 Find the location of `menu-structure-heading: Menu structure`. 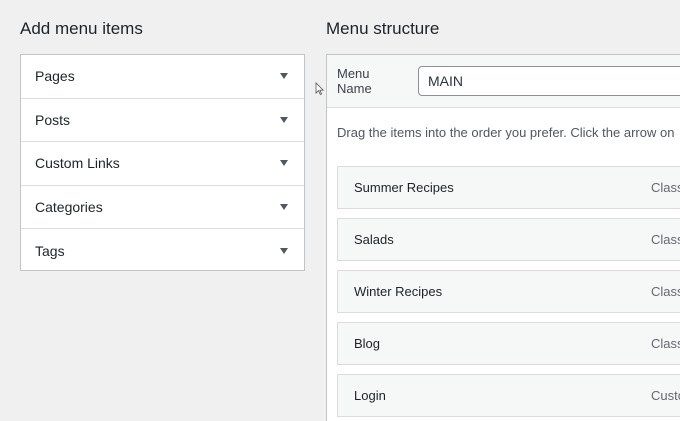

menu-structure-heading: Menu structure is located at coordinates (383, 28).